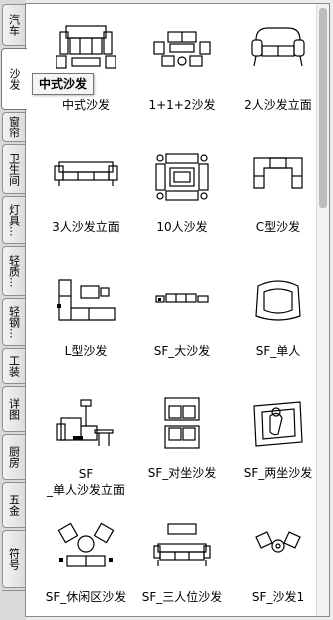 The height and width of the screenshot is (620, 333). I want to click on tab-sofas: 沙发, so click(14, 79).